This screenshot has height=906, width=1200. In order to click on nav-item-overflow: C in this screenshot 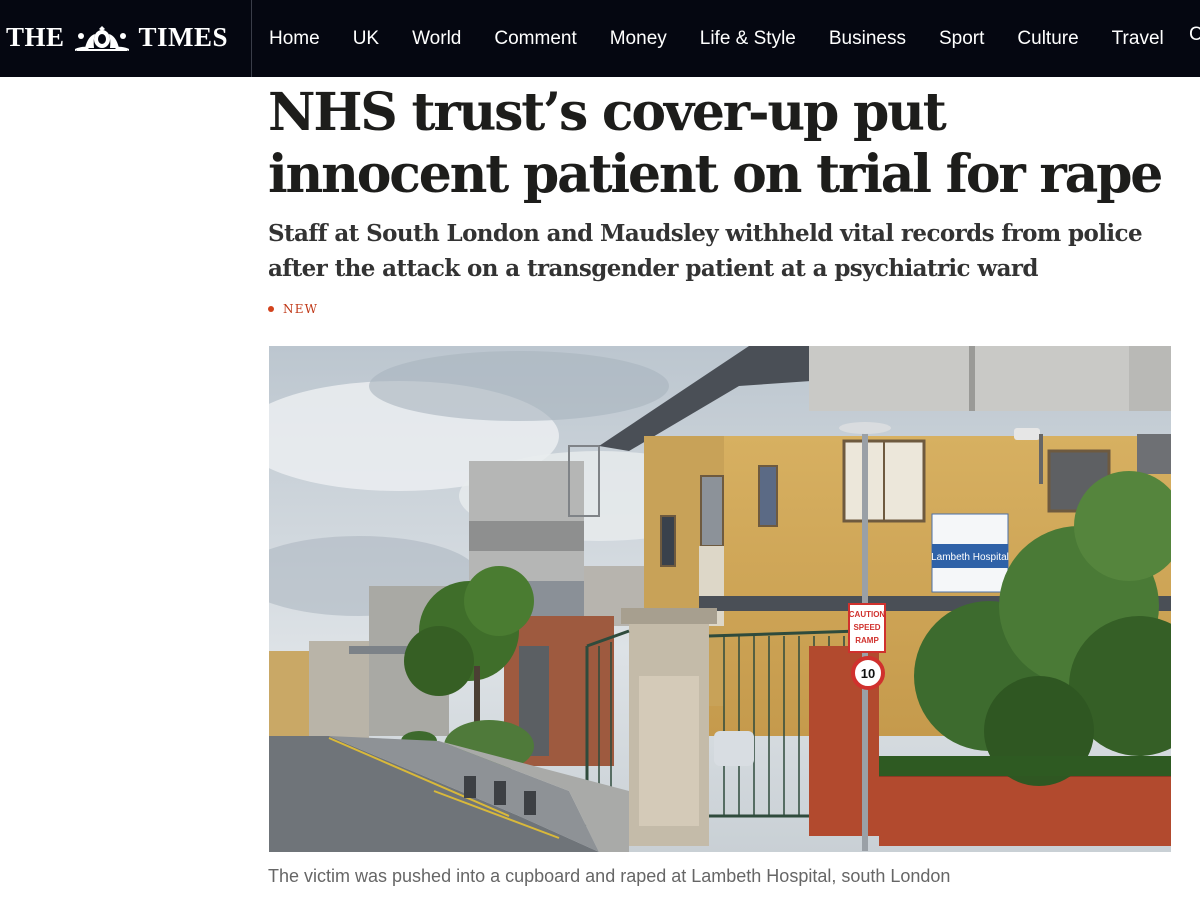, I will do `click(1194, 38)`.